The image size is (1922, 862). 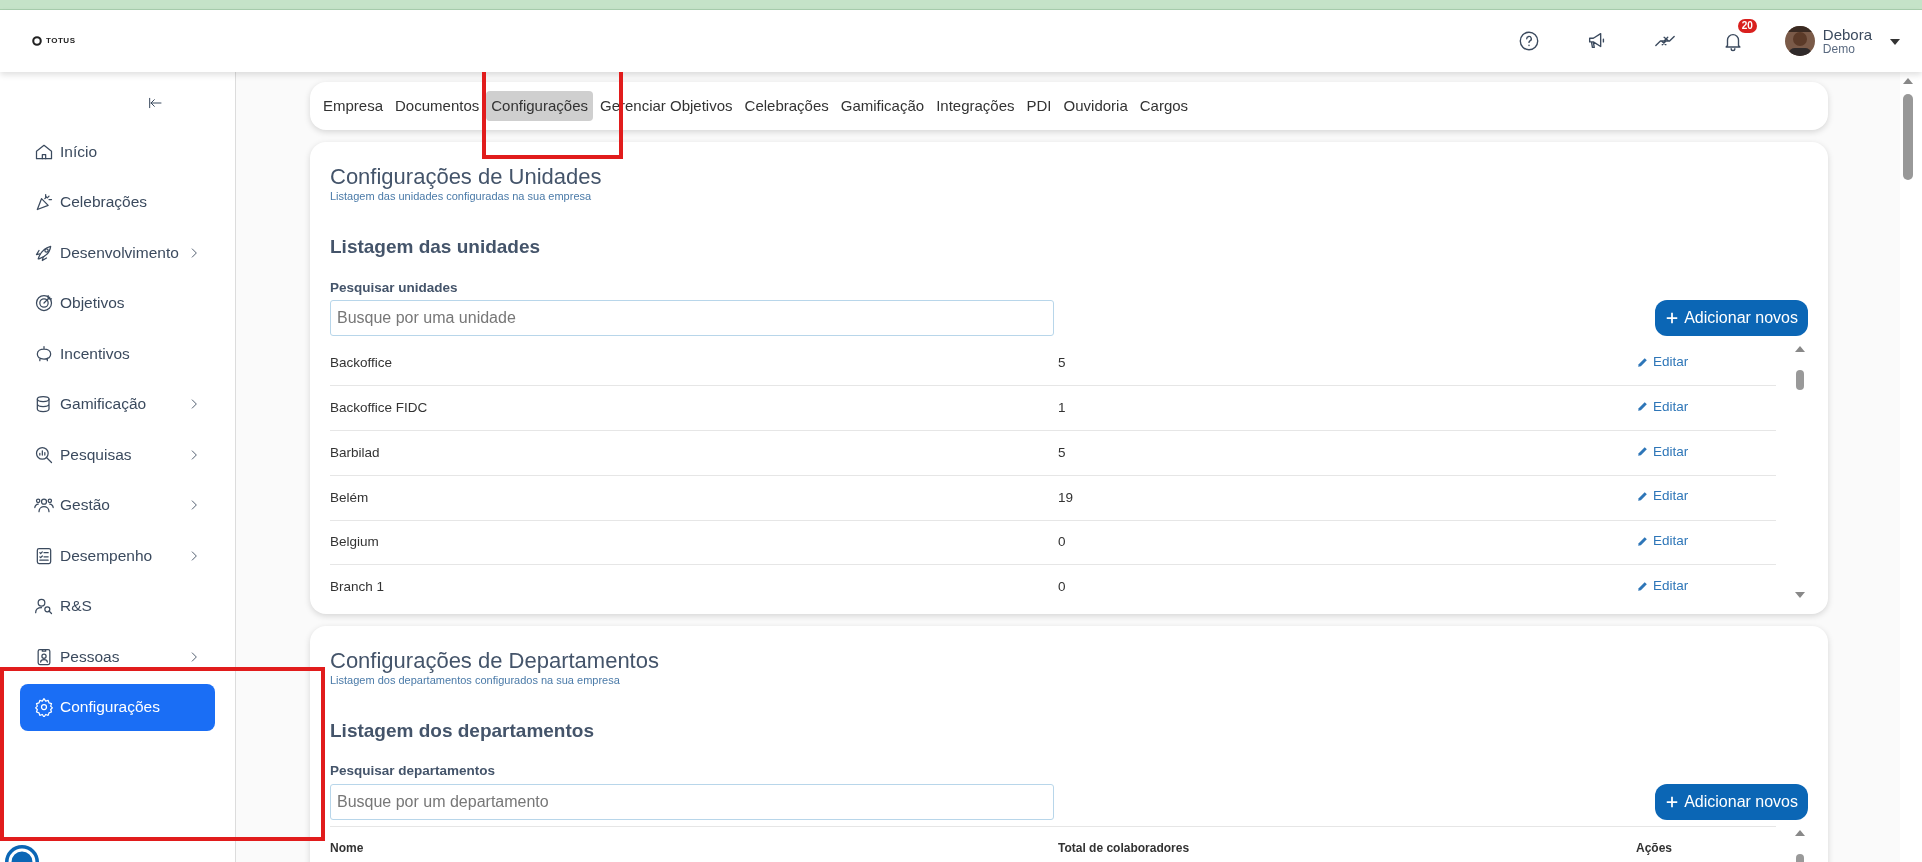 What do you see at coordinates (358, 587) in the screenshot?
I see `table-cell-text: Branch 1` at bounding box center [358, 587].